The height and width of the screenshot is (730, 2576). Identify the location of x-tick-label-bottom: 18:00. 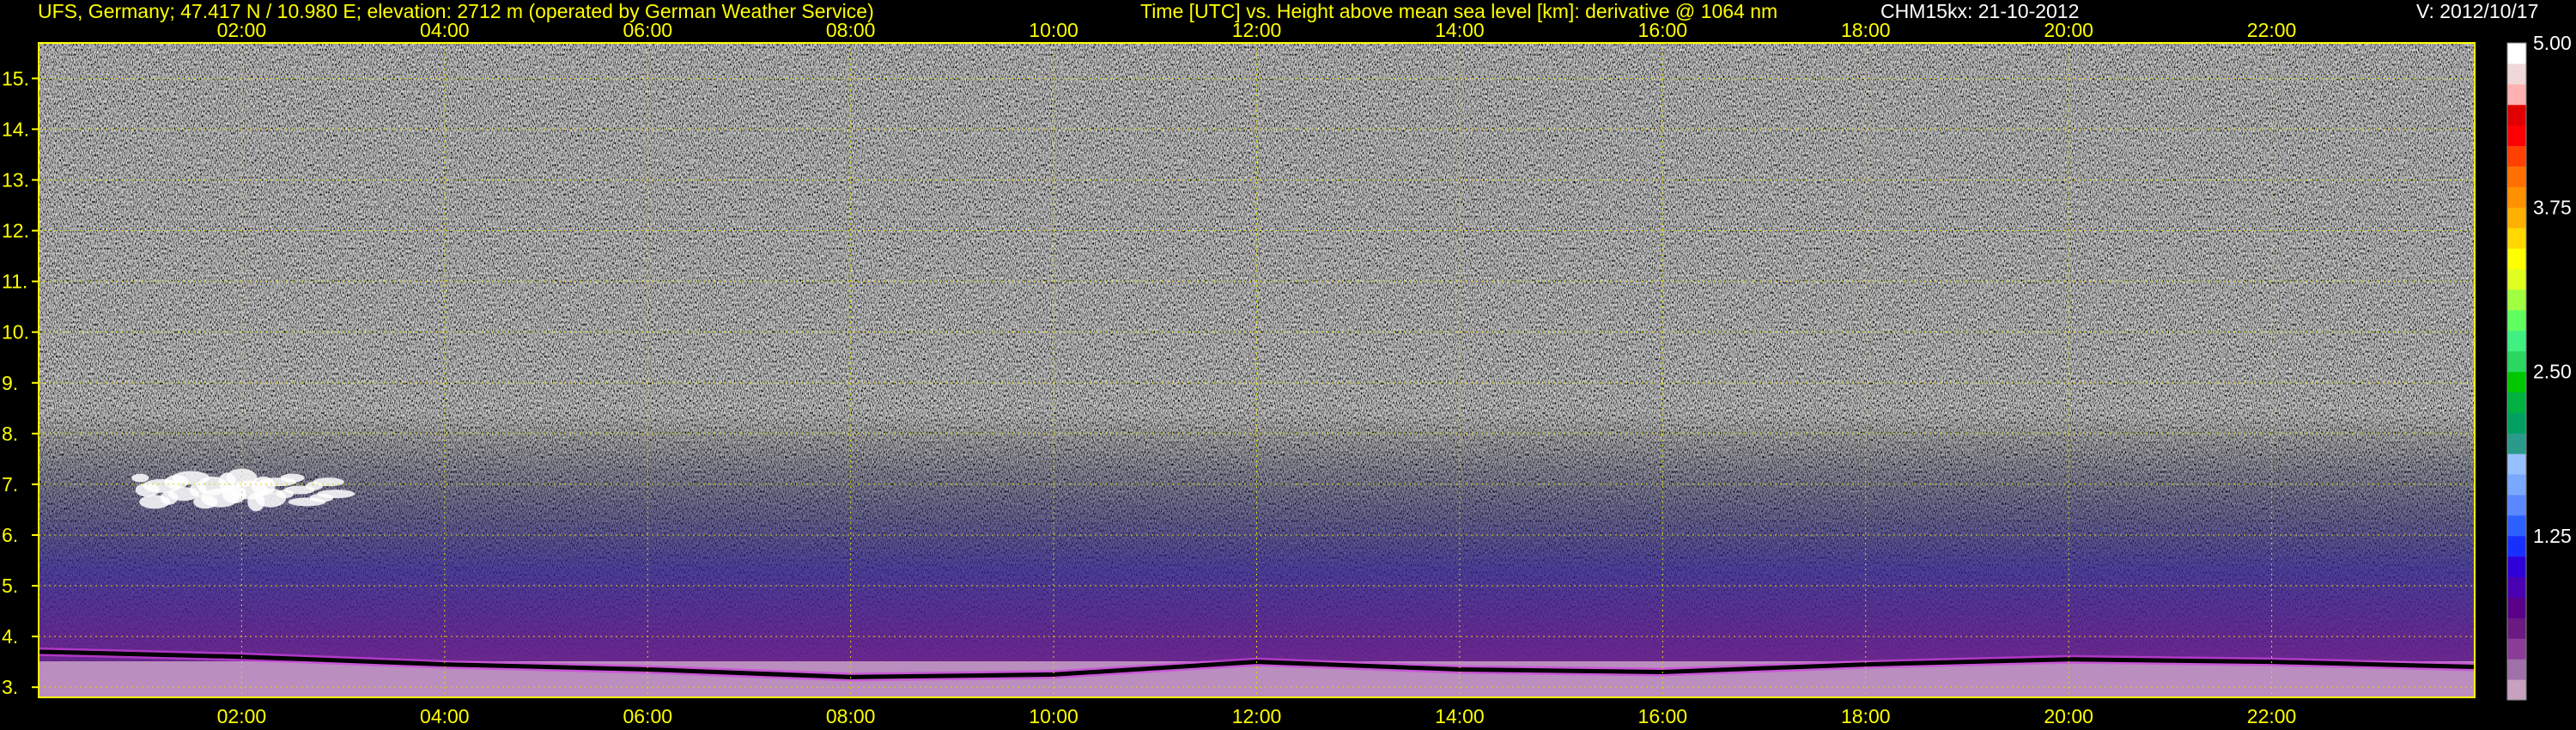
(1866, 716).